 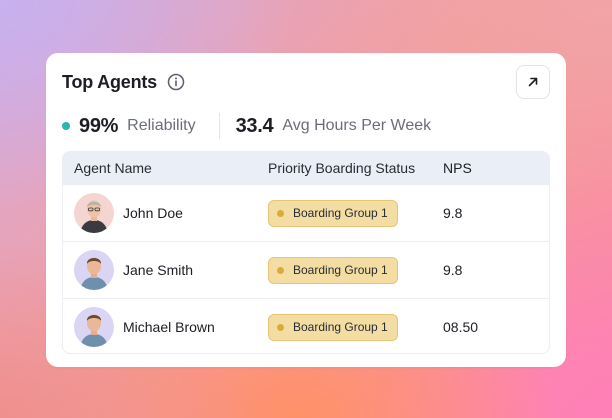 I want to click on info-icon, so click(x=176, y=82).